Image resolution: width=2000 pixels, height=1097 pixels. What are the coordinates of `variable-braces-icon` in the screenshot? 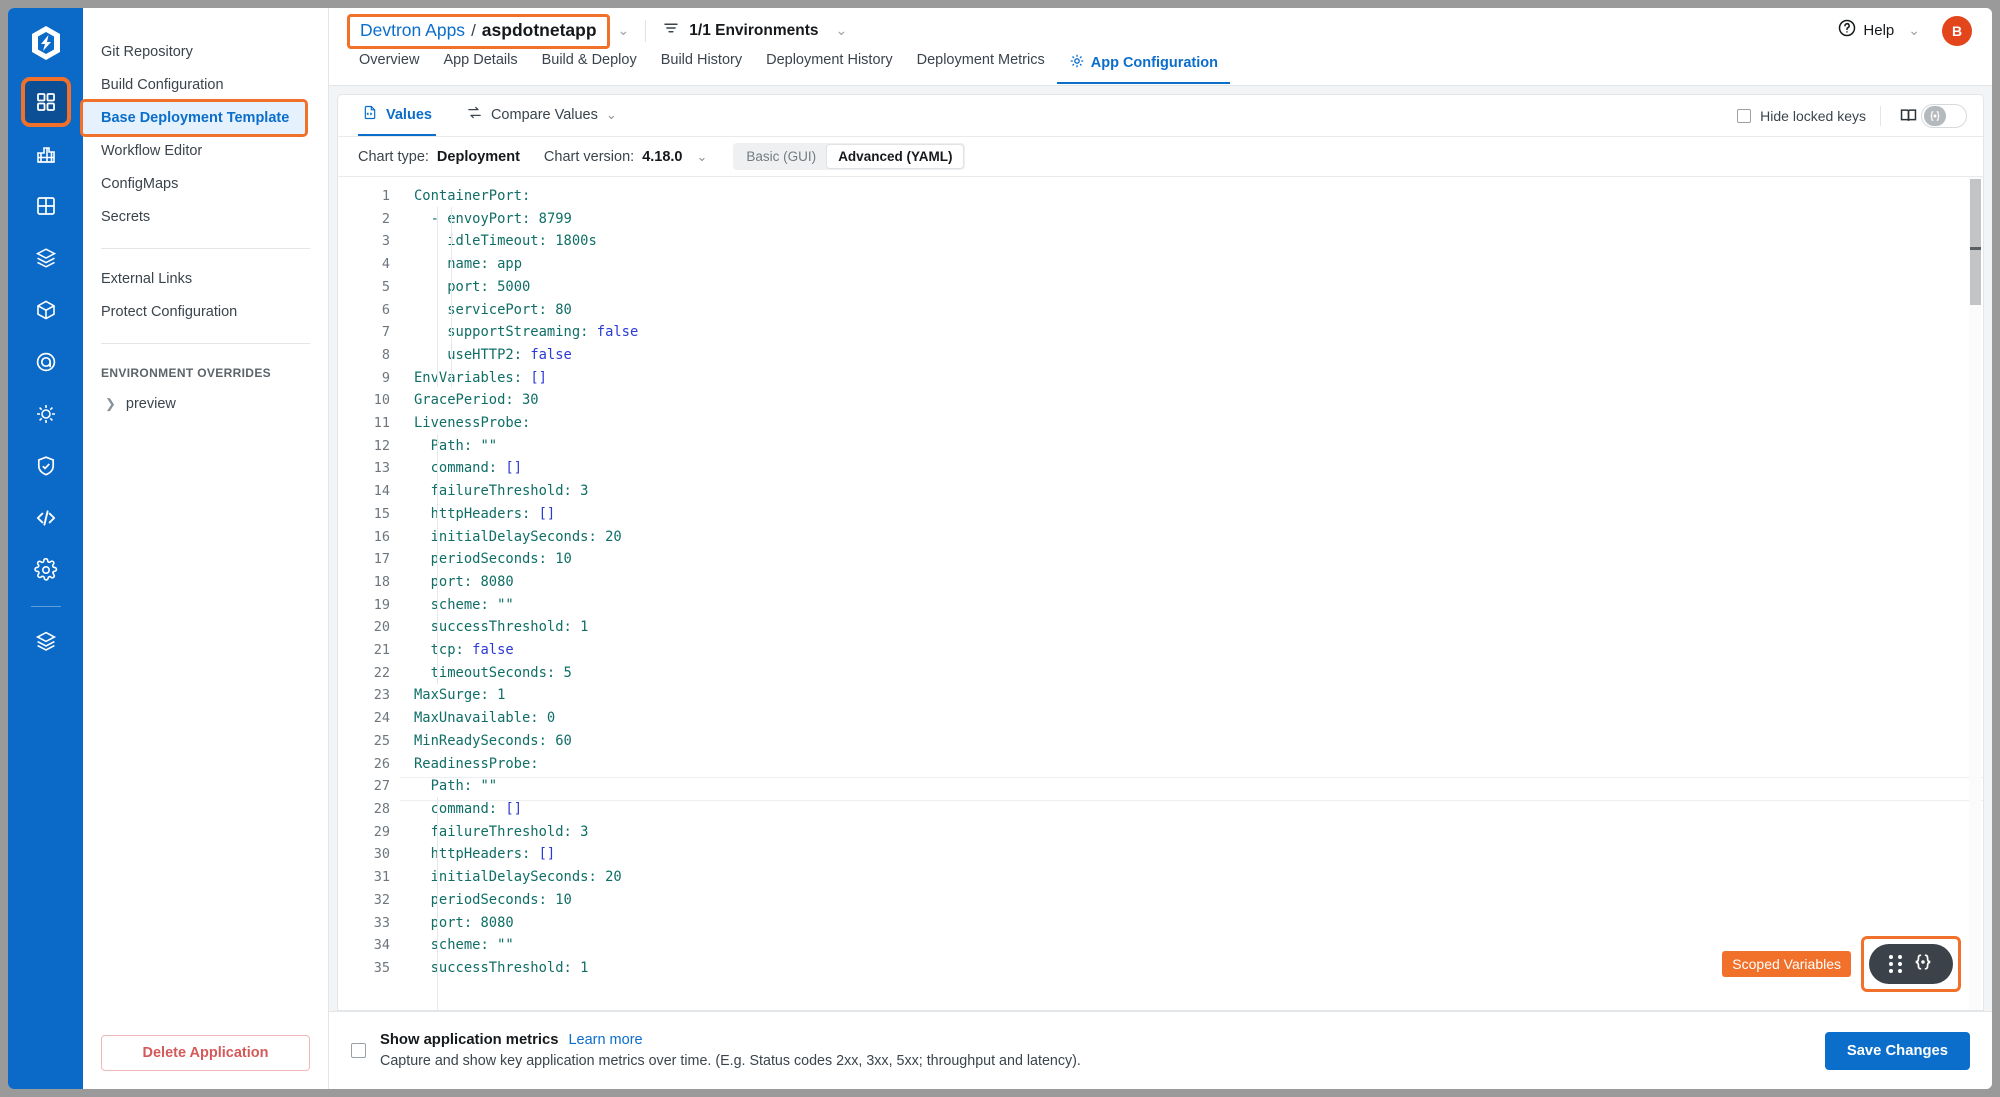 It's located at (1923, 964).